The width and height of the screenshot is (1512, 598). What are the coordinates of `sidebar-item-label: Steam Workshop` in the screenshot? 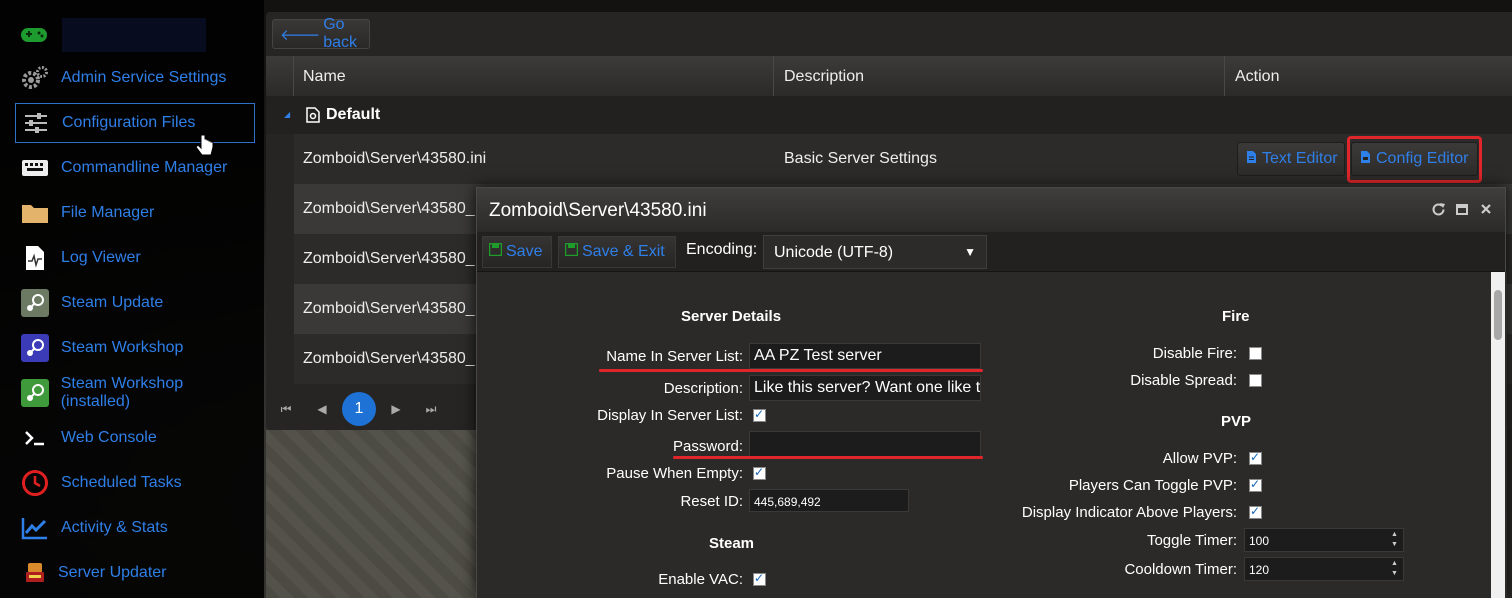 It's located at (122, 347).